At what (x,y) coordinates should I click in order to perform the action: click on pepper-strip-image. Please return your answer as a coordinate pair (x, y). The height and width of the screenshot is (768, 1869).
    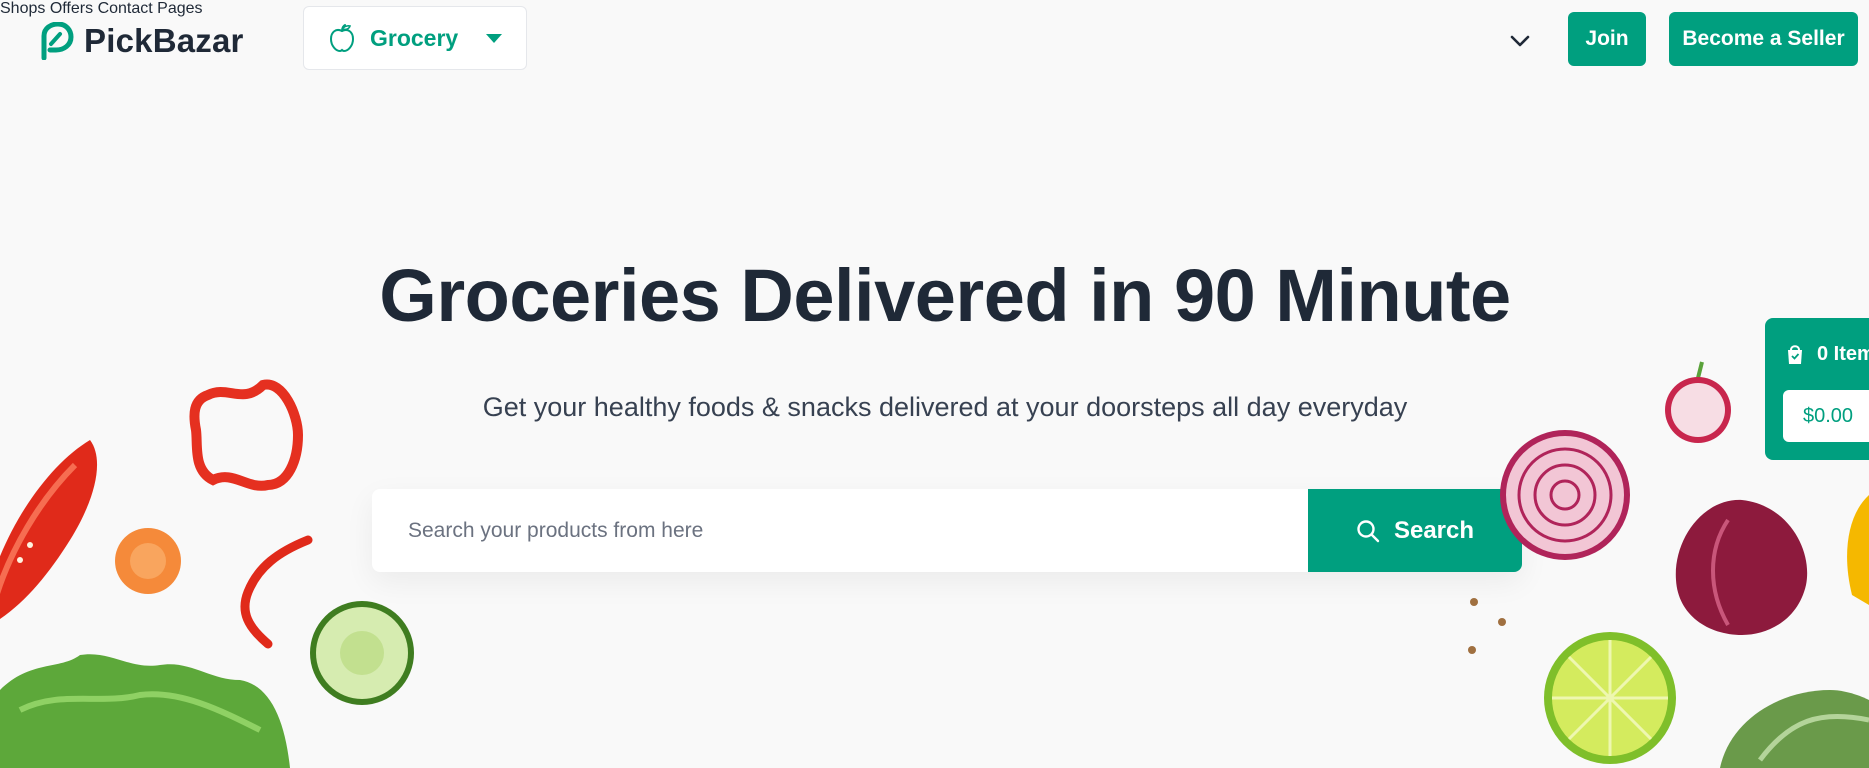
    Looking at the image, I should click on (276, 592).